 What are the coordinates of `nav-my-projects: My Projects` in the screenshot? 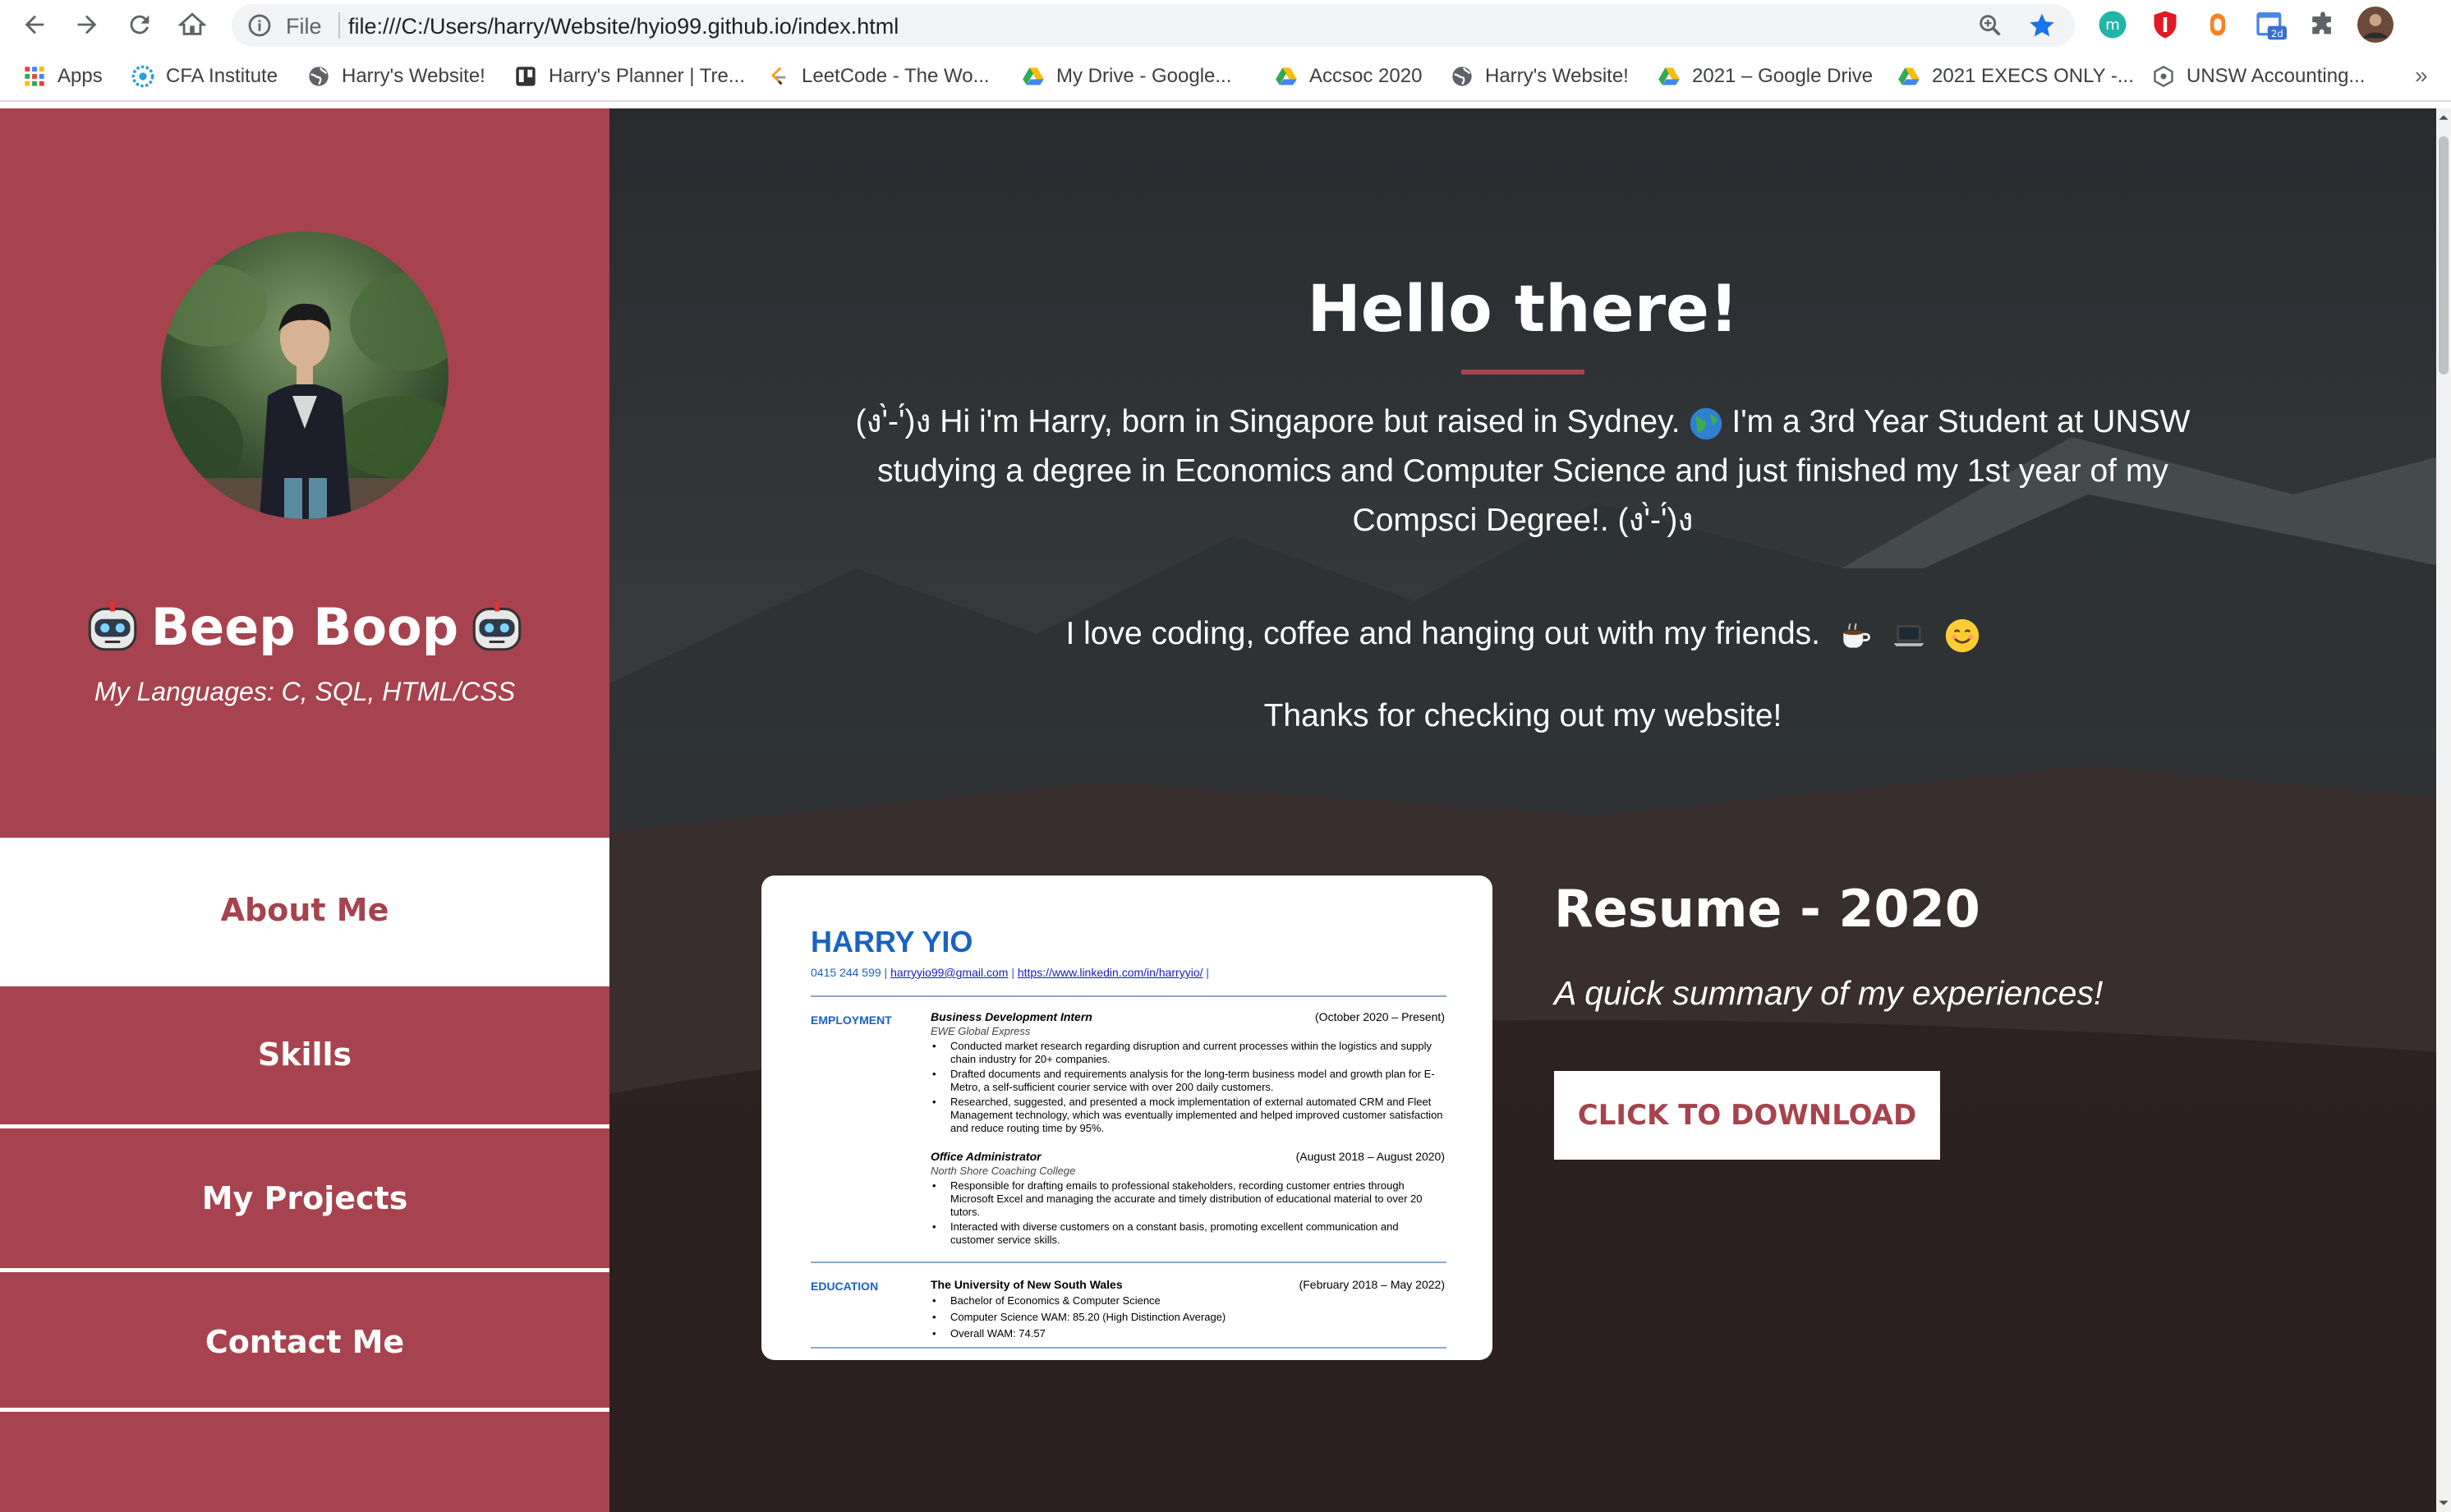 It's located at (304, 1198).